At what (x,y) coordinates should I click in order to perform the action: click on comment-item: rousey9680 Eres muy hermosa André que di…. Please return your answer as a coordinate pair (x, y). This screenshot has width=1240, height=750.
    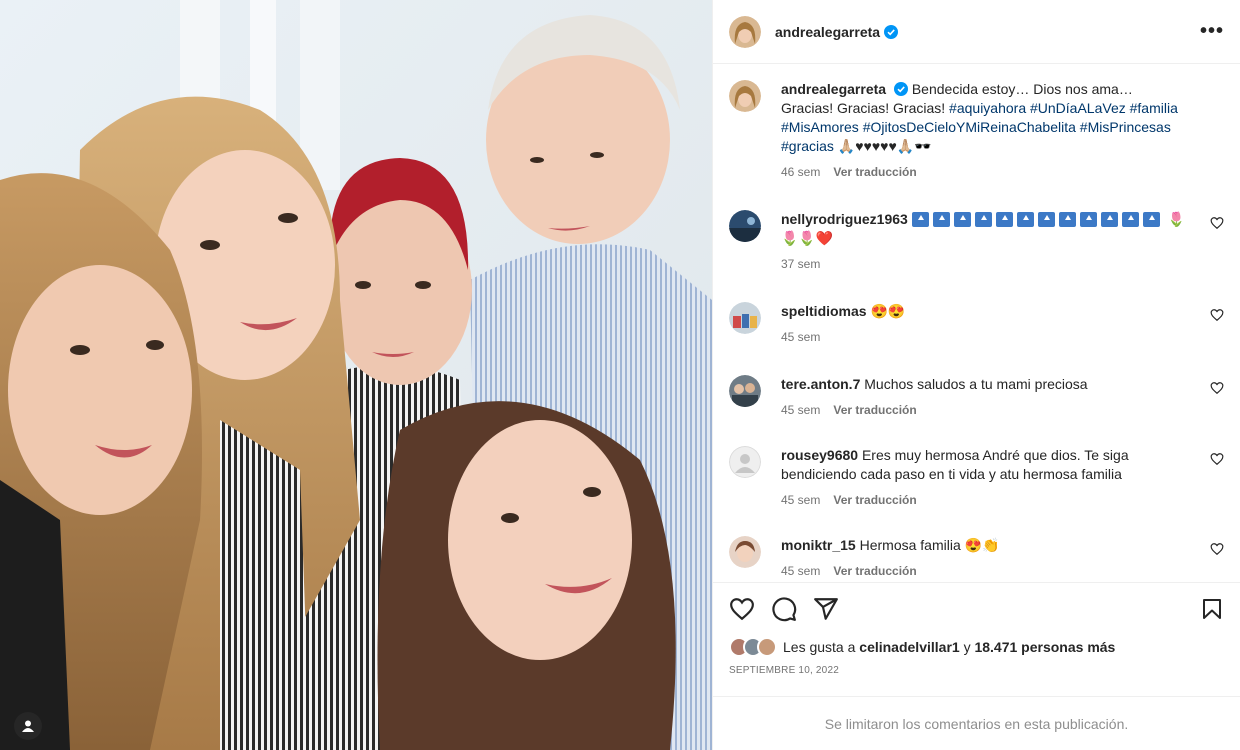
    Looking at the image, I should click on (976, 478).